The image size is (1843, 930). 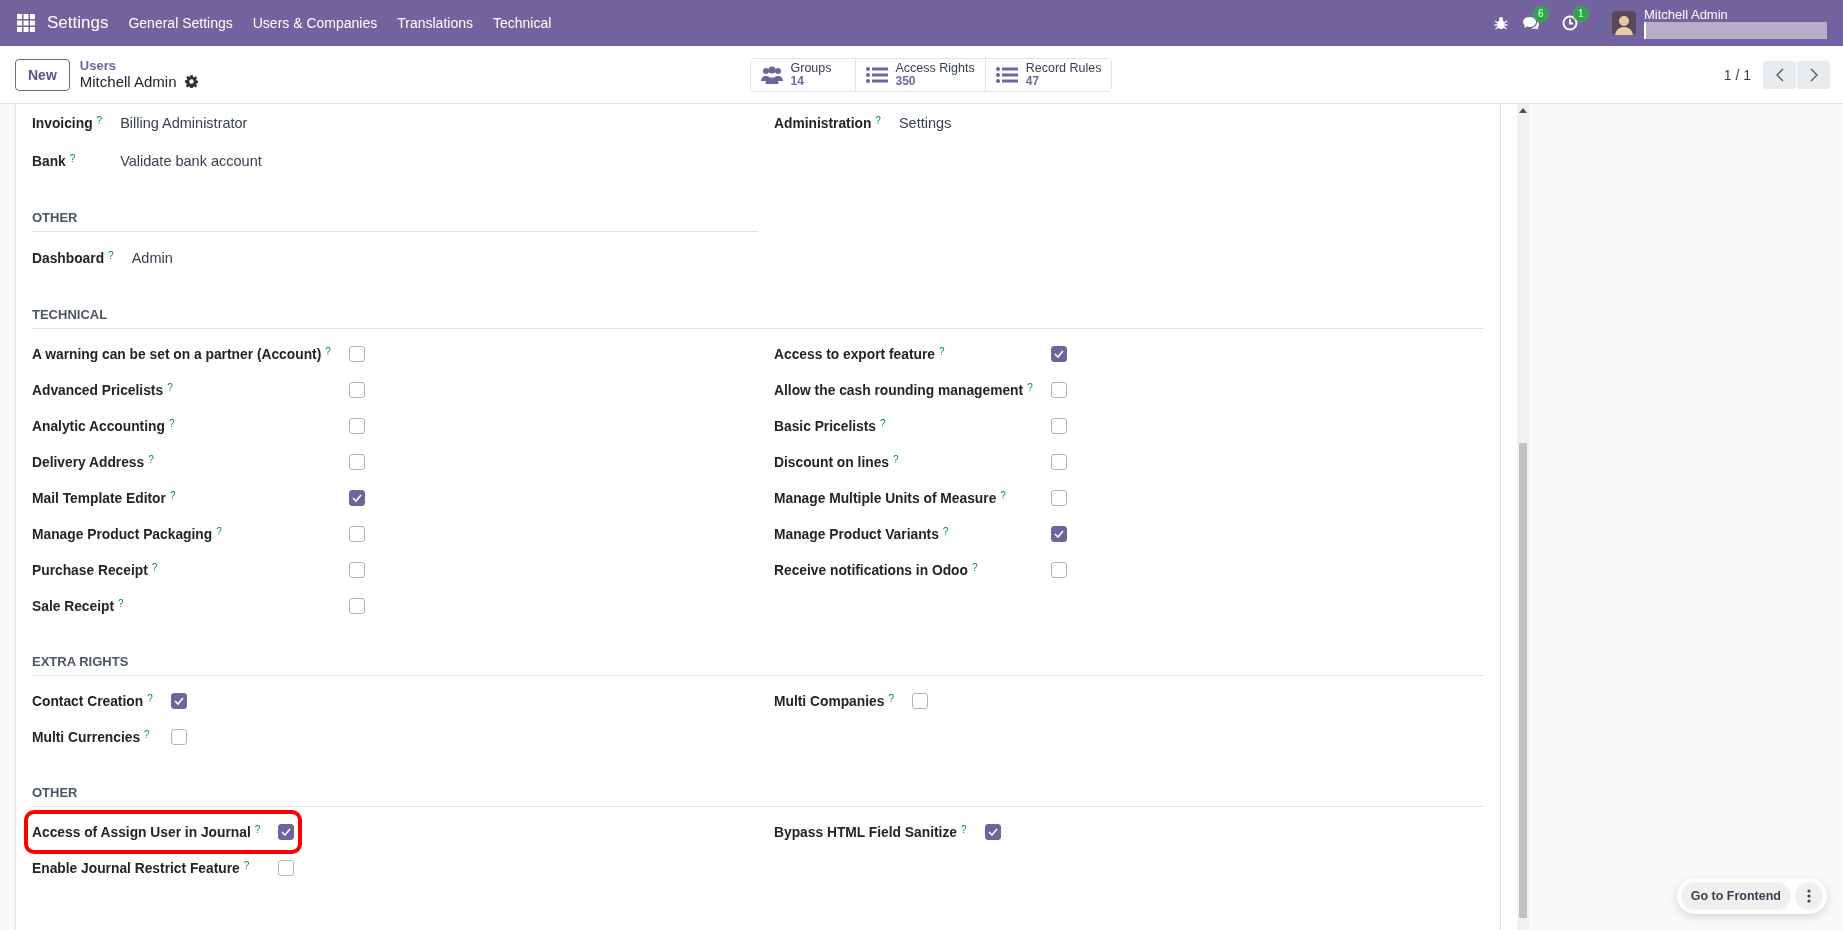 I want to click on bug-icon, so click(x=1501, y=23).